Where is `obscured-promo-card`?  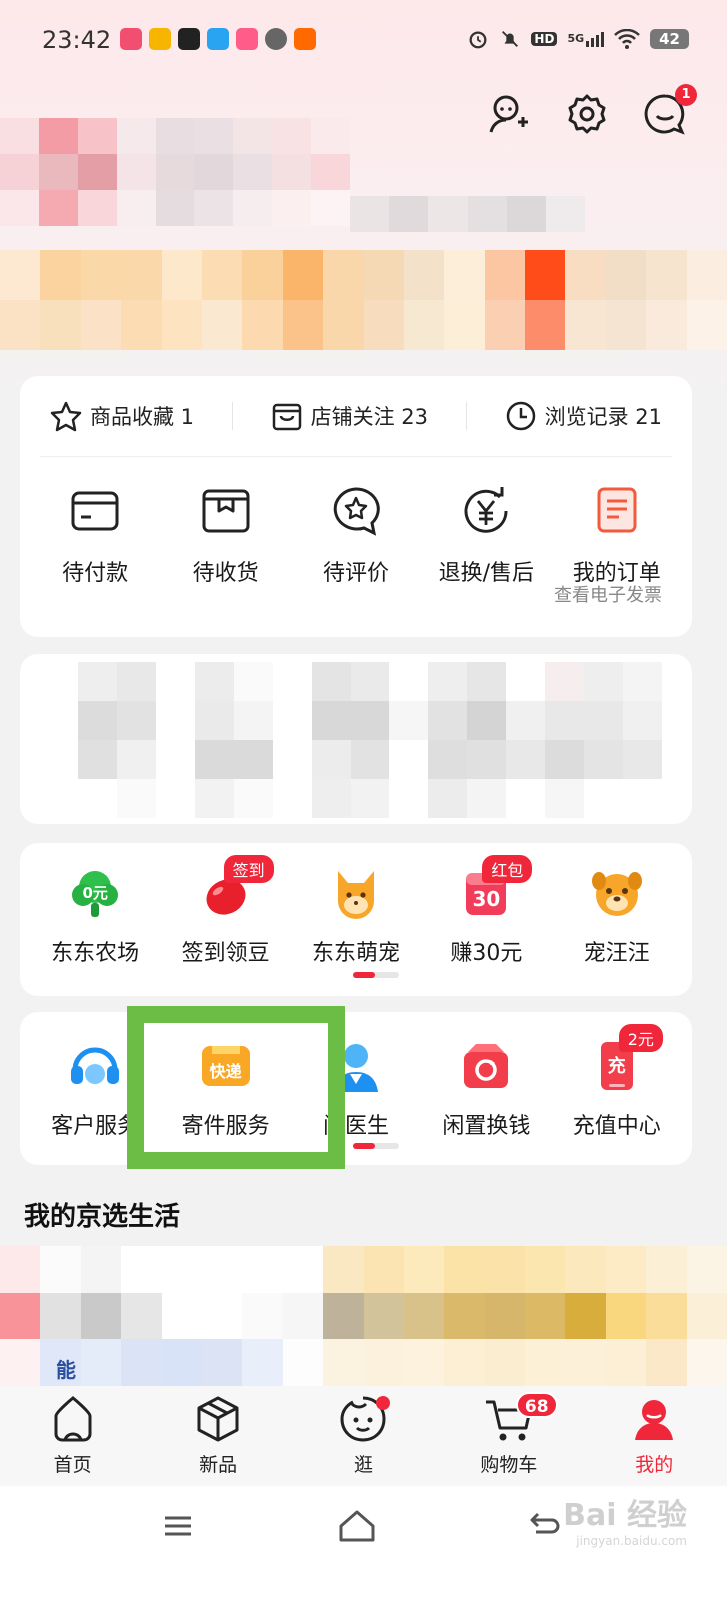 obscured-promo-card is located at coordinates (356, 739).